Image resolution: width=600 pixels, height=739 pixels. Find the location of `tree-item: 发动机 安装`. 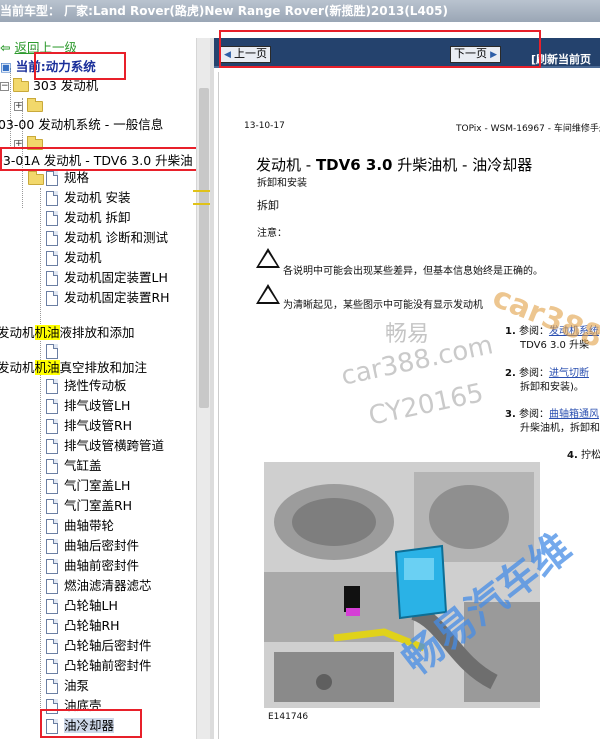

tree-item: 发动机 安装 is located at coordinates (88, 198).